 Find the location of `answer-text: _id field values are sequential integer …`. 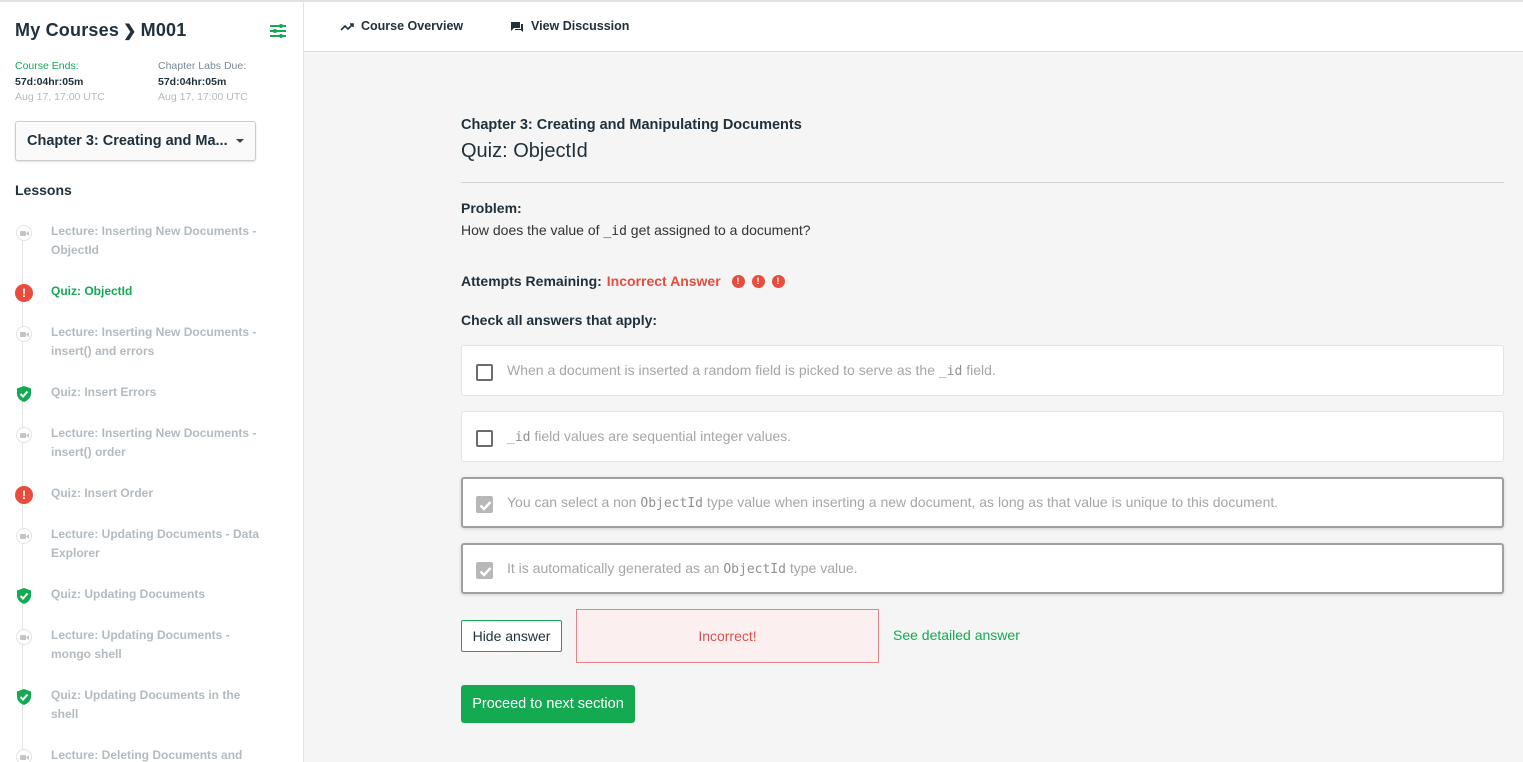

answer-text: _id field values are sequential integer … is located at coordinates (649, 436).